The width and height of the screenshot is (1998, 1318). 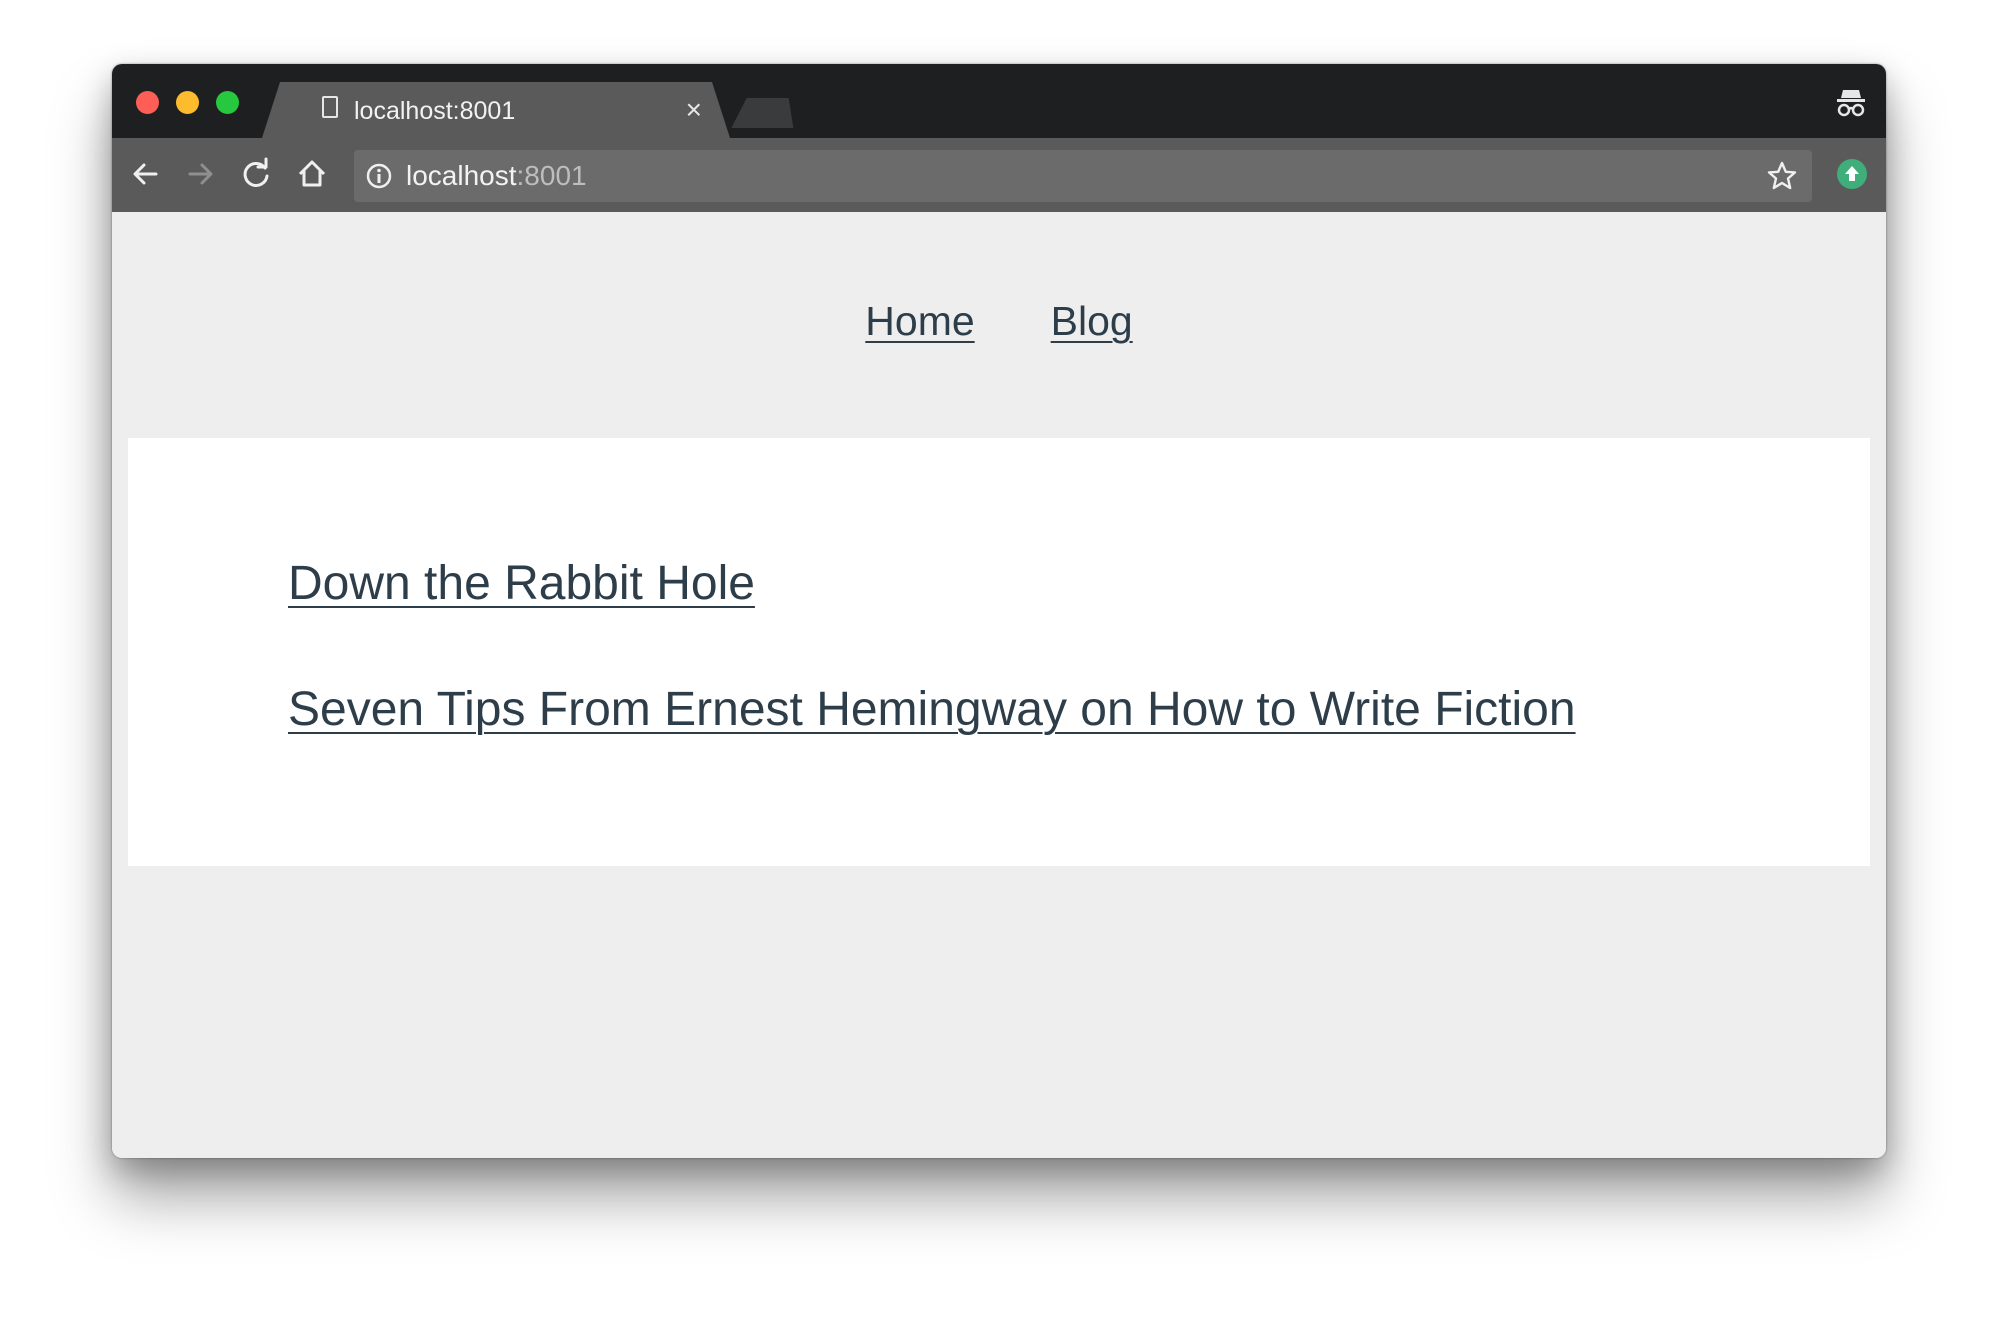 I want to click on nav-link-blog: Blog, so click(x=1092, y=321).